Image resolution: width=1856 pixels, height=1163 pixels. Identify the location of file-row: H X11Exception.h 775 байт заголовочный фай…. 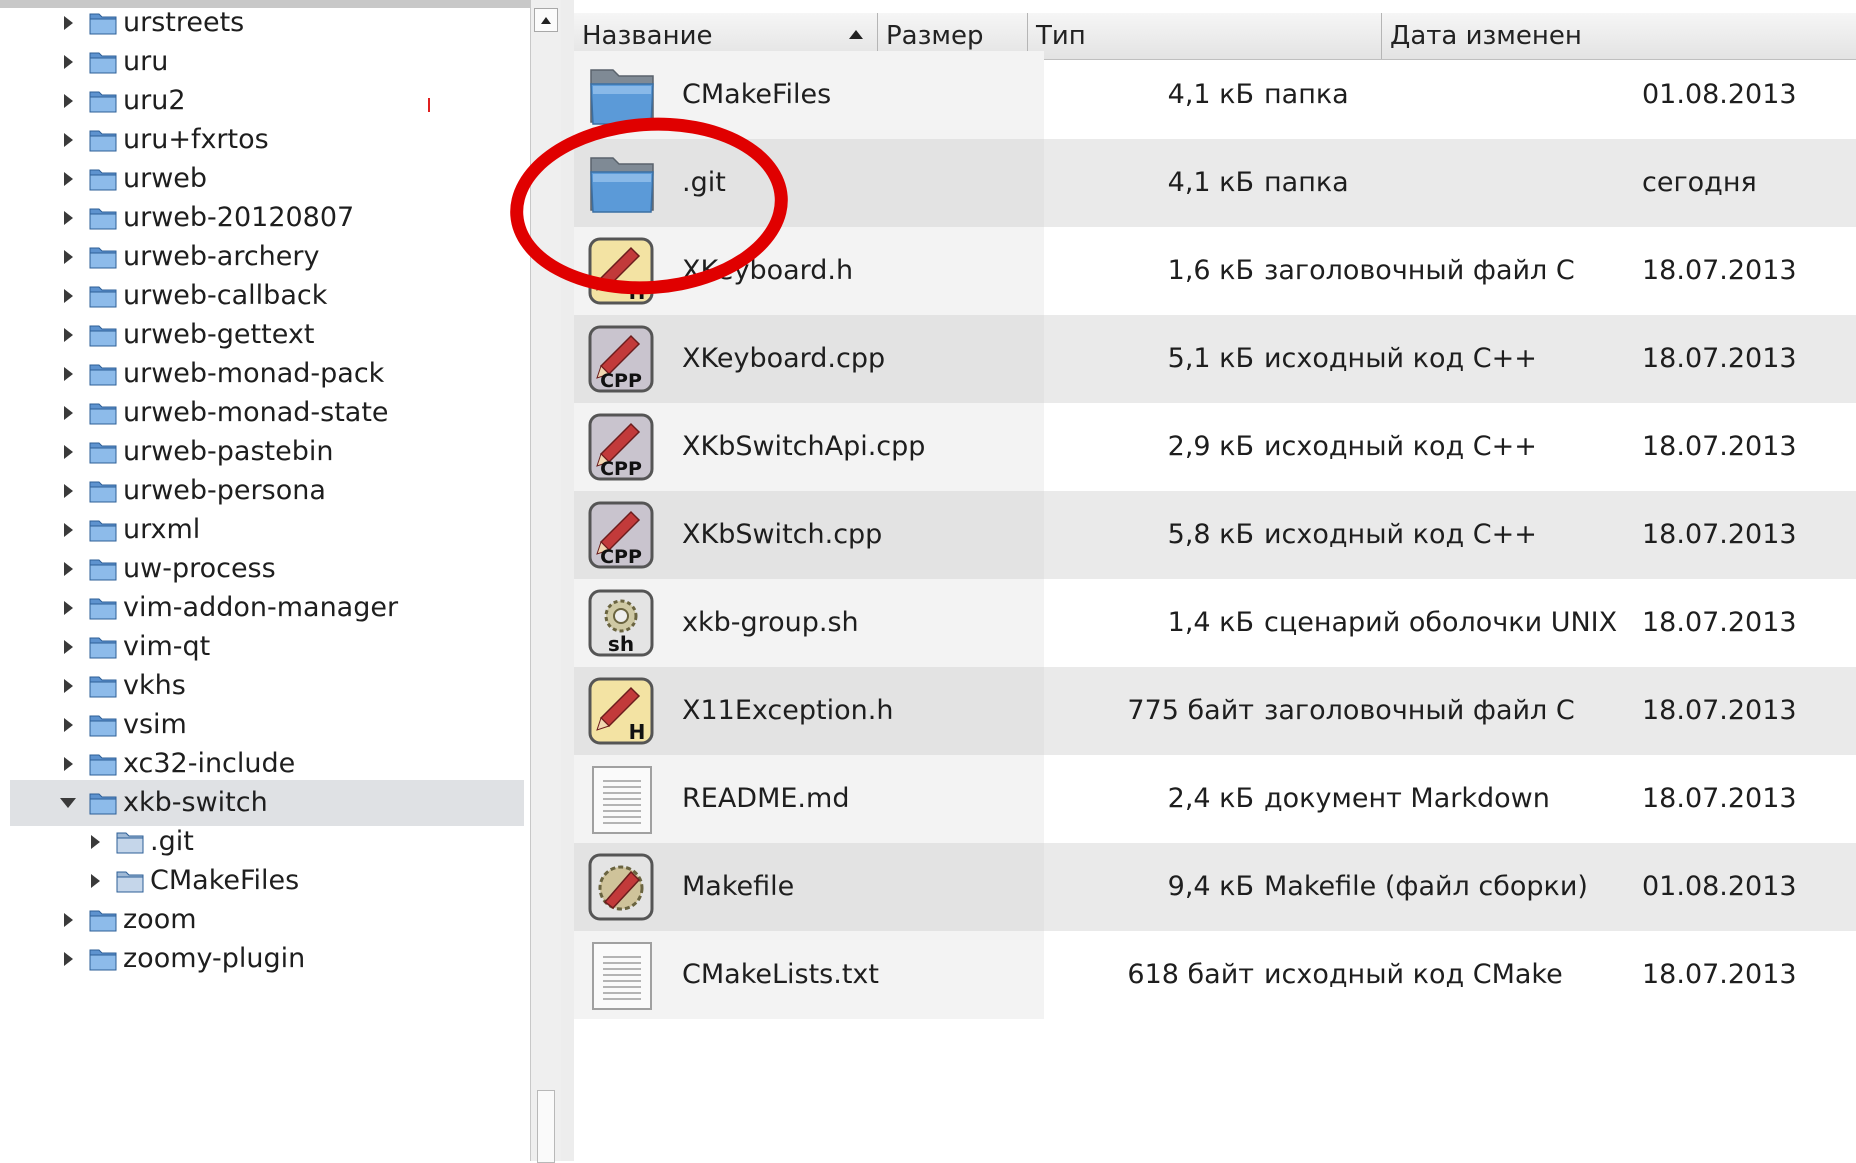
(1215, 711).